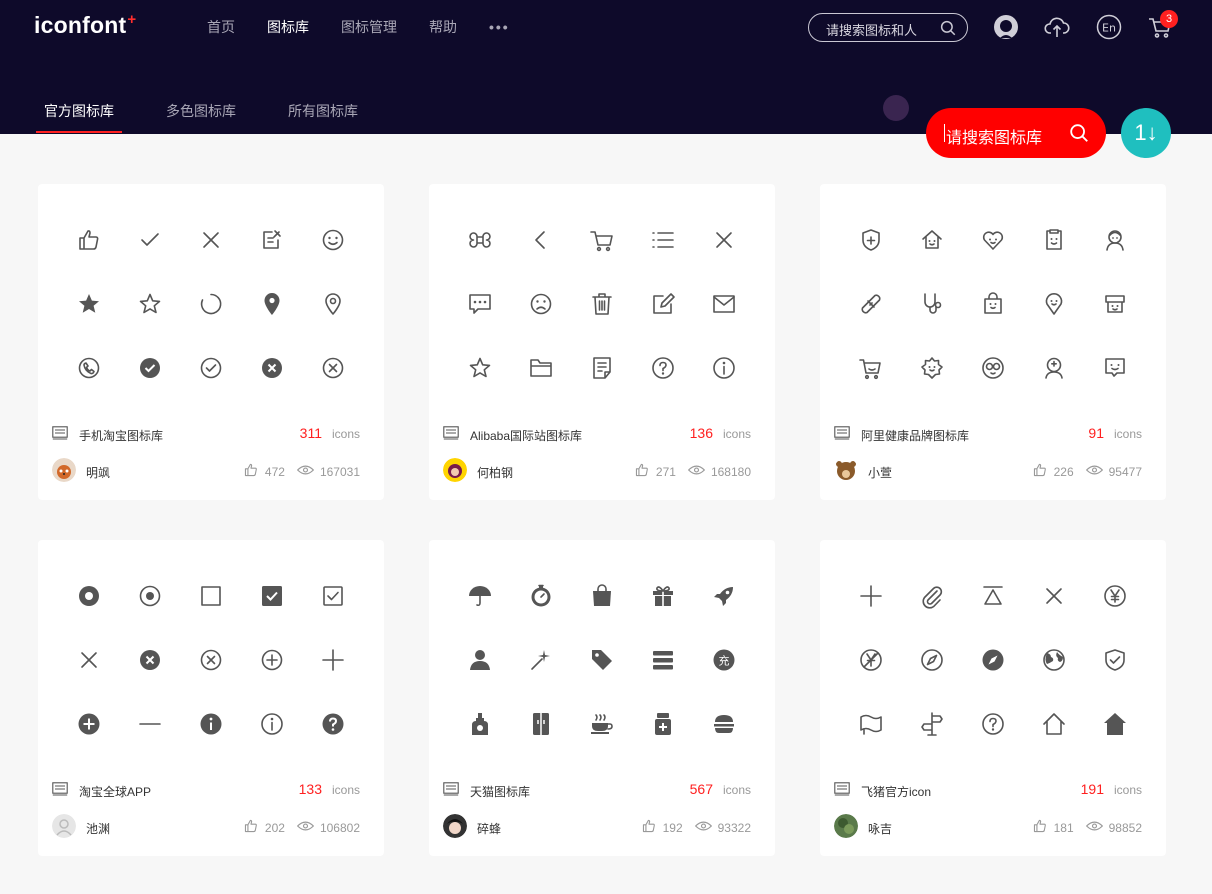 This screenshot has height=894, width=1212. What do you see at coordinates (333, 304) in the screenshot?
I see `location-outline-icon` at bounding box center [333, 304].